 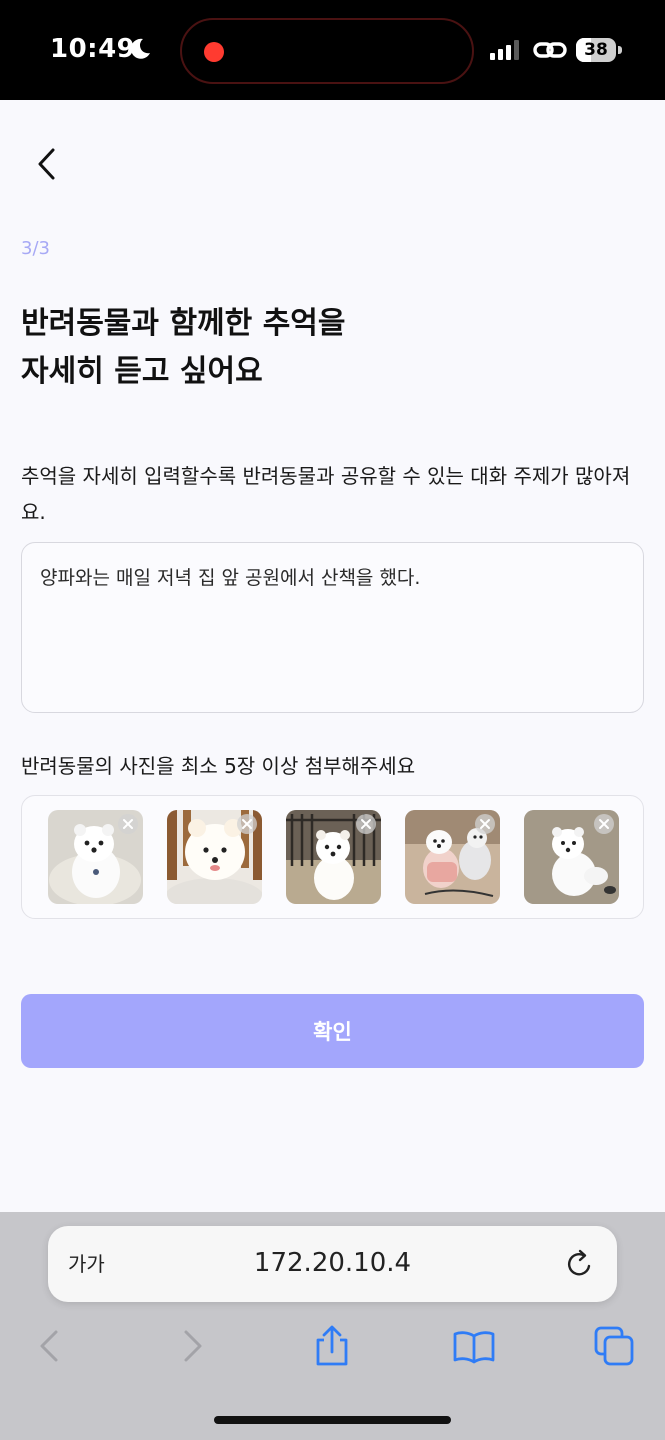 I want to click on bookmarks-icon, so click(x=474, y=1346).